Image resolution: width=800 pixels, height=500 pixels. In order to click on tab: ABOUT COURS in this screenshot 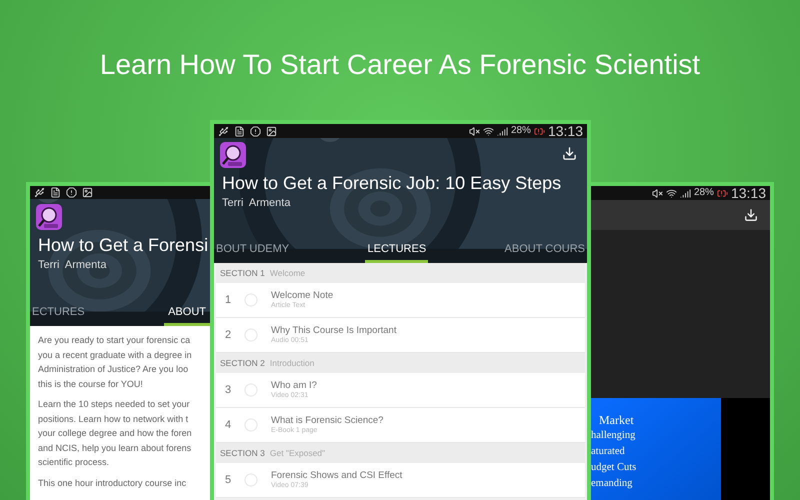, I will do `click(544, 251)`.